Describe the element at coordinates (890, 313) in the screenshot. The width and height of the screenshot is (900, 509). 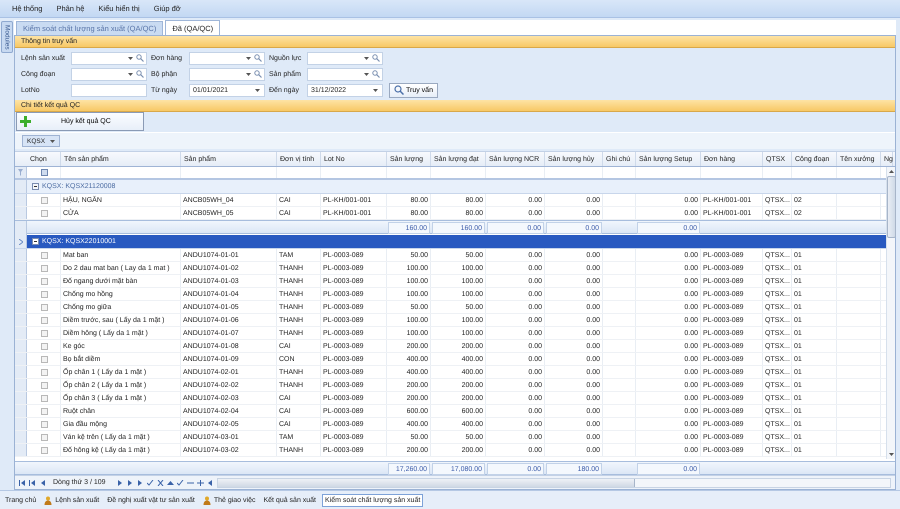
I see `vertical-scrollbar` at that location.